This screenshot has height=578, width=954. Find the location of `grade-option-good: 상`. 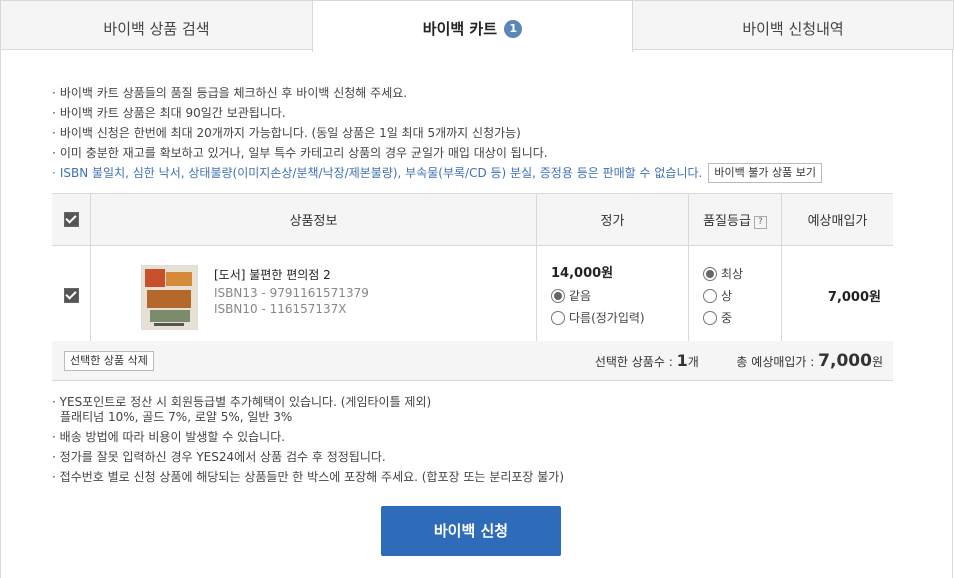

grade-option-good: 상 is located at coordinates (741, 296).